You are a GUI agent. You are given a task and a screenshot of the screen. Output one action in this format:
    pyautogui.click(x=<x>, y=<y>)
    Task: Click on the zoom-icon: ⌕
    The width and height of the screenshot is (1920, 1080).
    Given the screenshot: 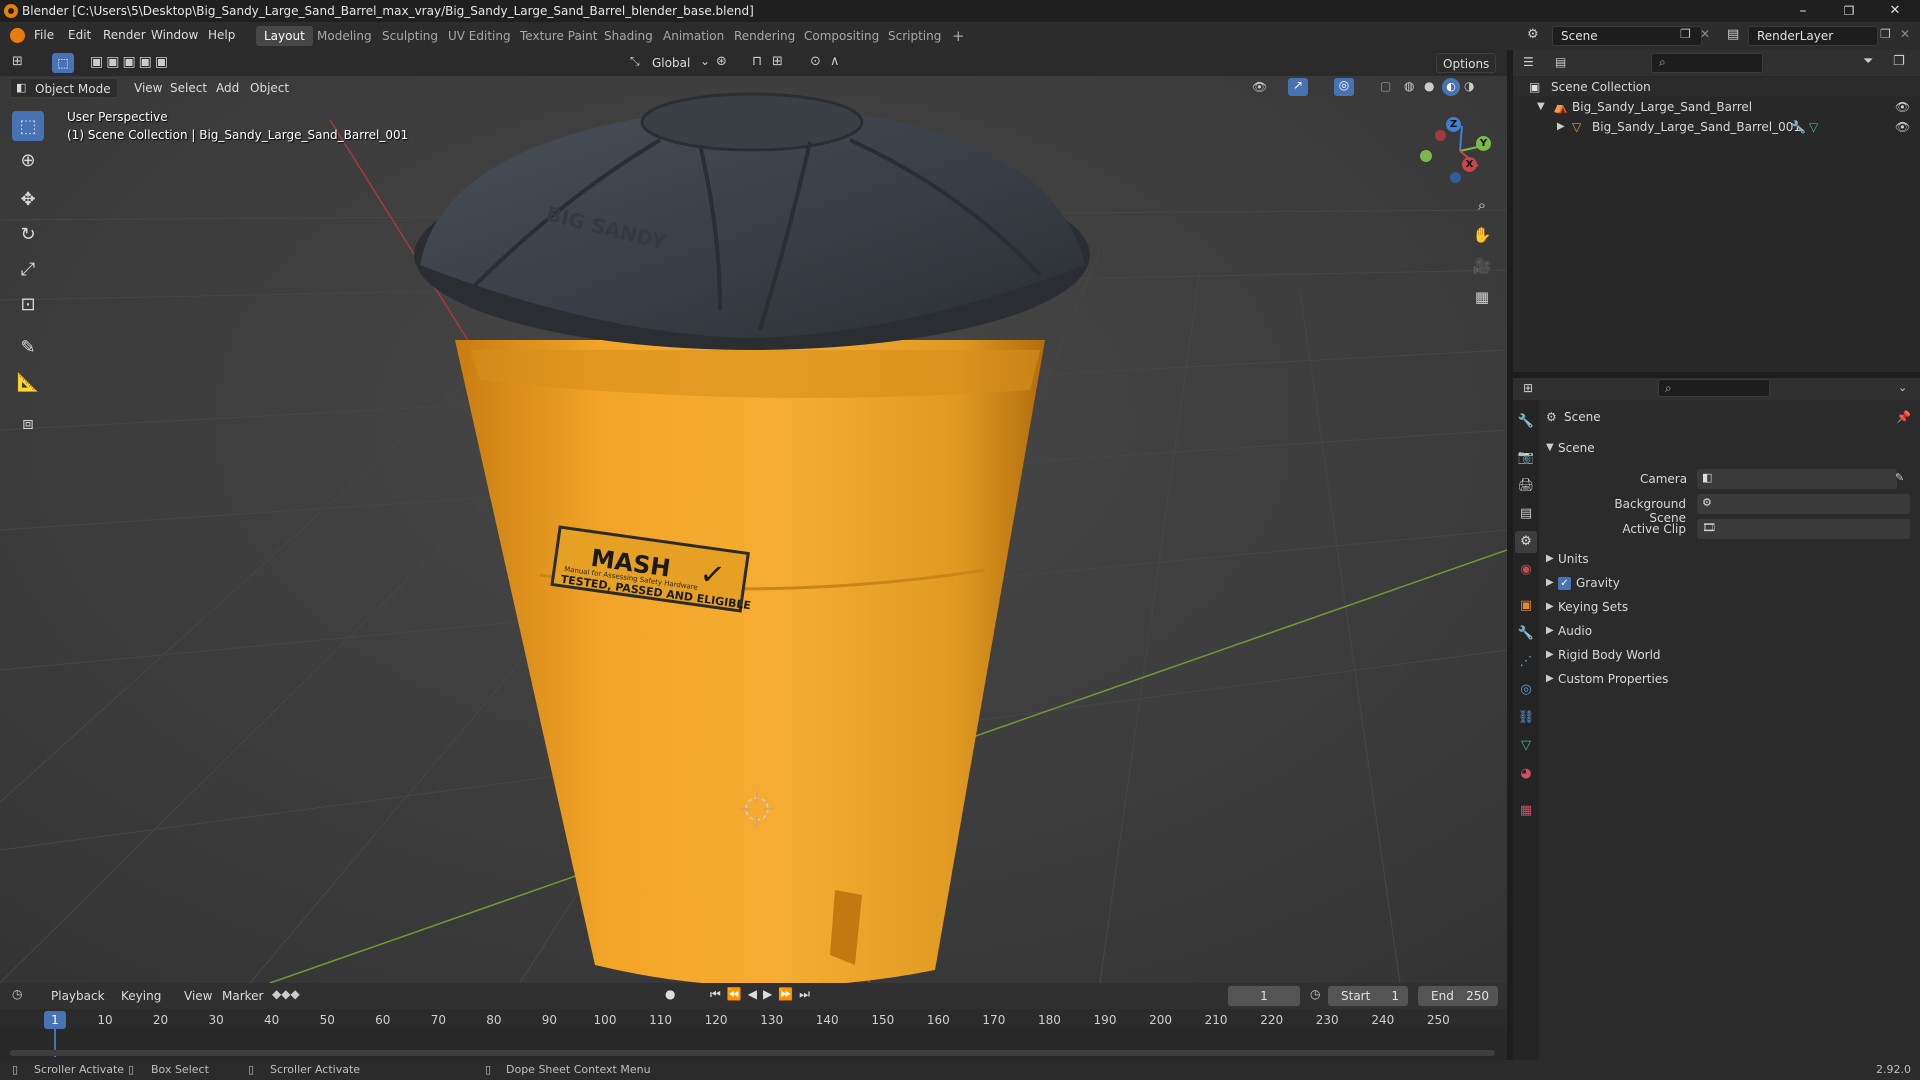 What is the action you would take?
    pyautogui.click(x=1482, y=205)
    